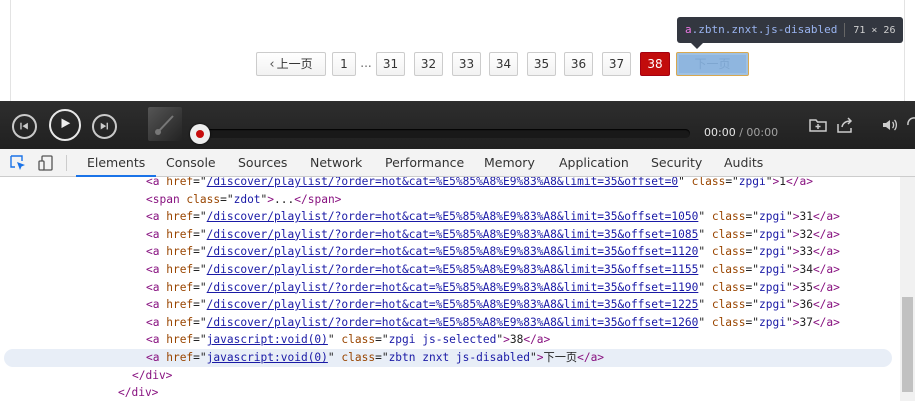  What do you see at coordinates (104, 126) in the screenshot?
I see `next-track-button` at bounding box center [104, 126].